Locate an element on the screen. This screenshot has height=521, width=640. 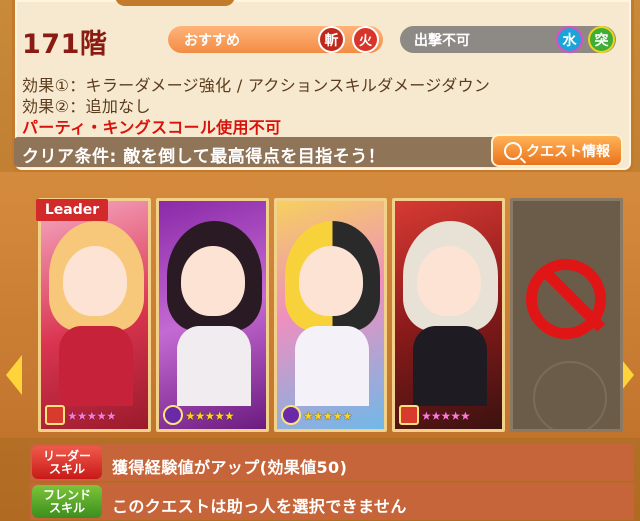
thrust-attribute-icon: 突 is located at coordinates (601, 39).